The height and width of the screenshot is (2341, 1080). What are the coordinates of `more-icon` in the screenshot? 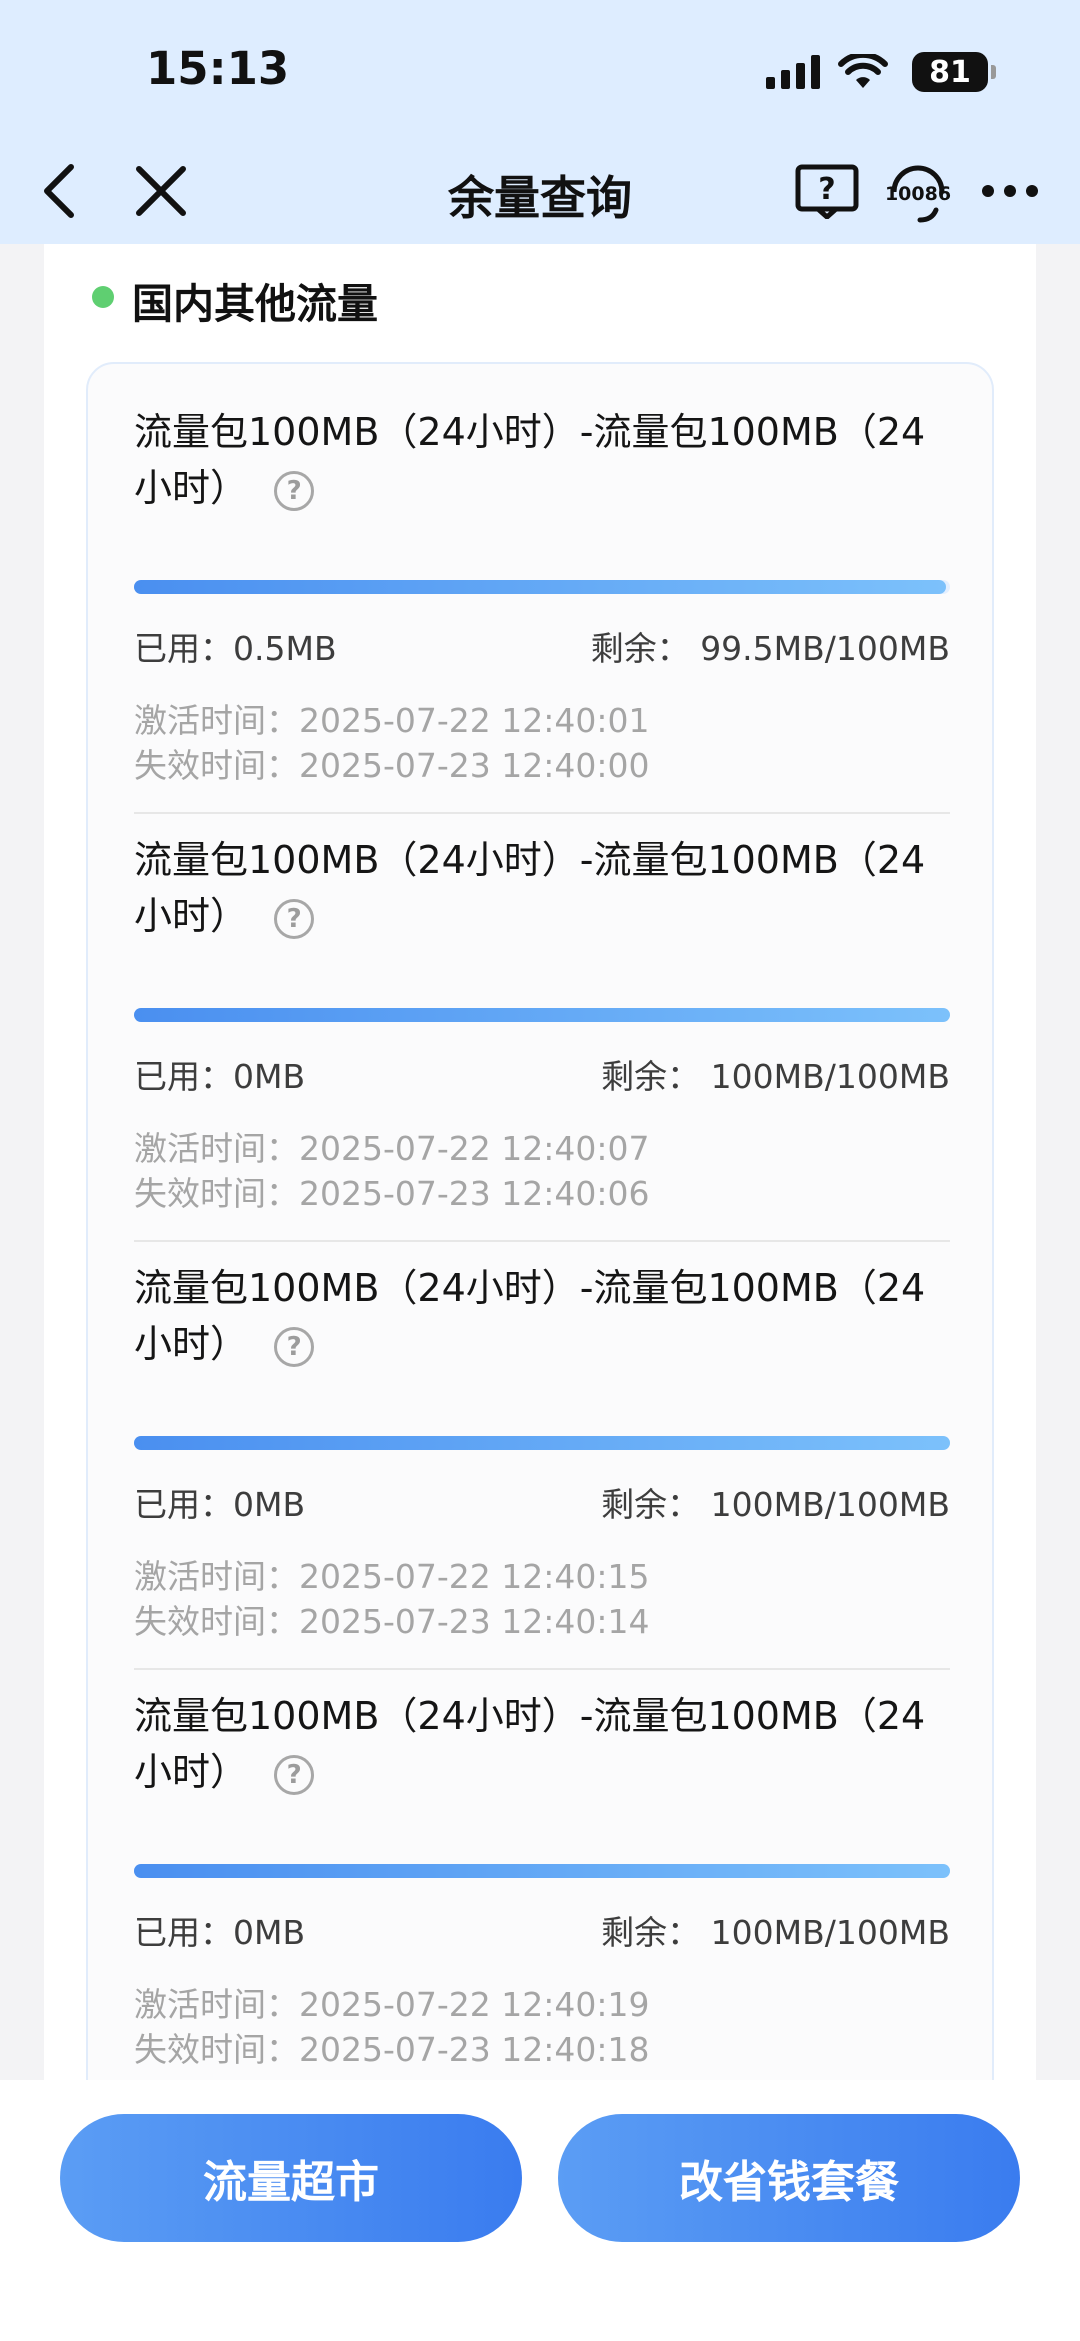 It's located at (1010, 191).